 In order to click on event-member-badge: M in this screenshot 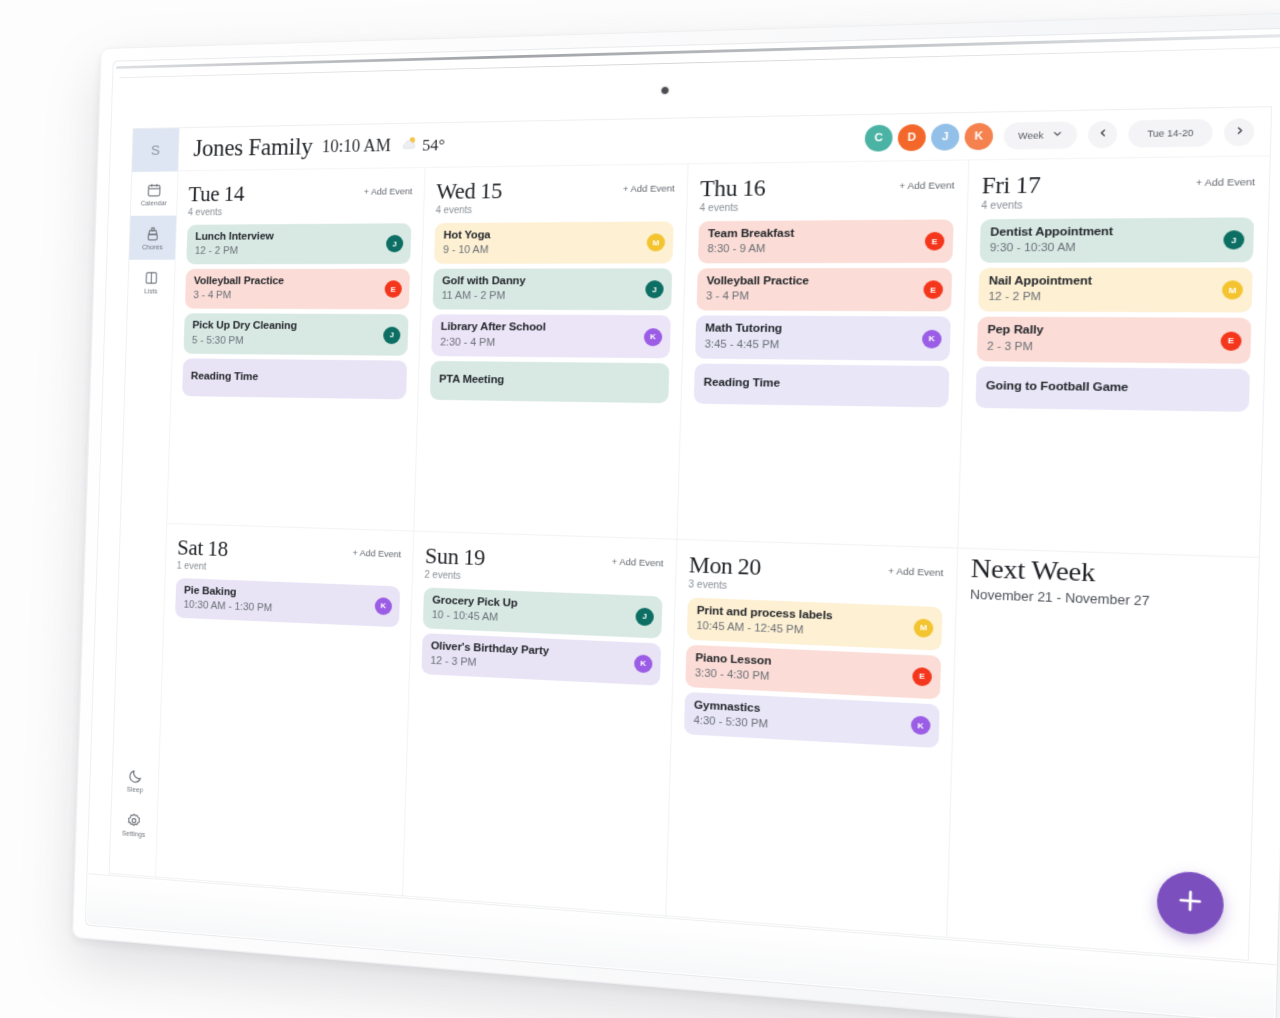, I will do `click(923, 628)`.